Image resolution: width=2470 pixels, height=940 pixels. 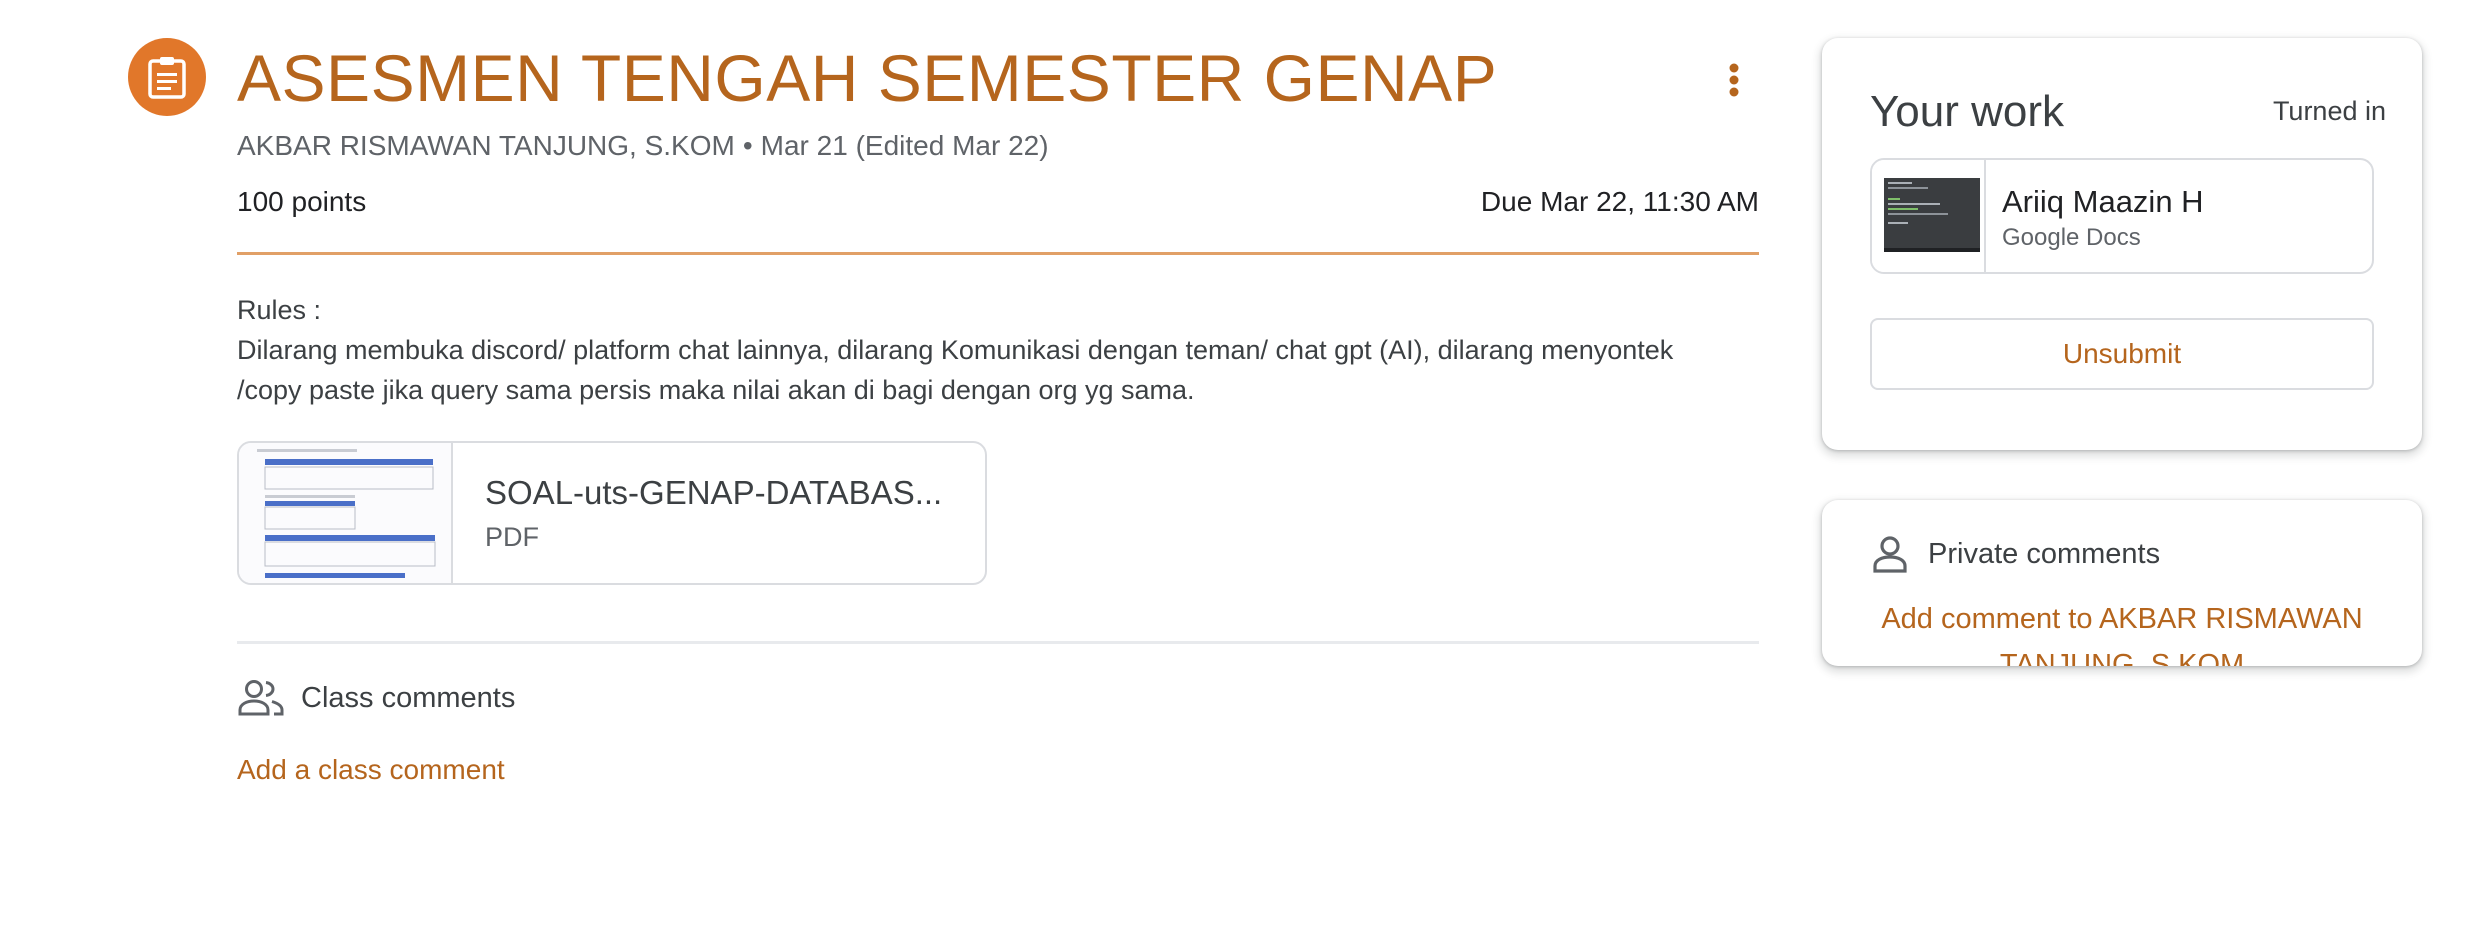 I want to click on attachment-card: SOAL-uts-GENAP-DATABAS... PDF, so click(x=612, y=513).